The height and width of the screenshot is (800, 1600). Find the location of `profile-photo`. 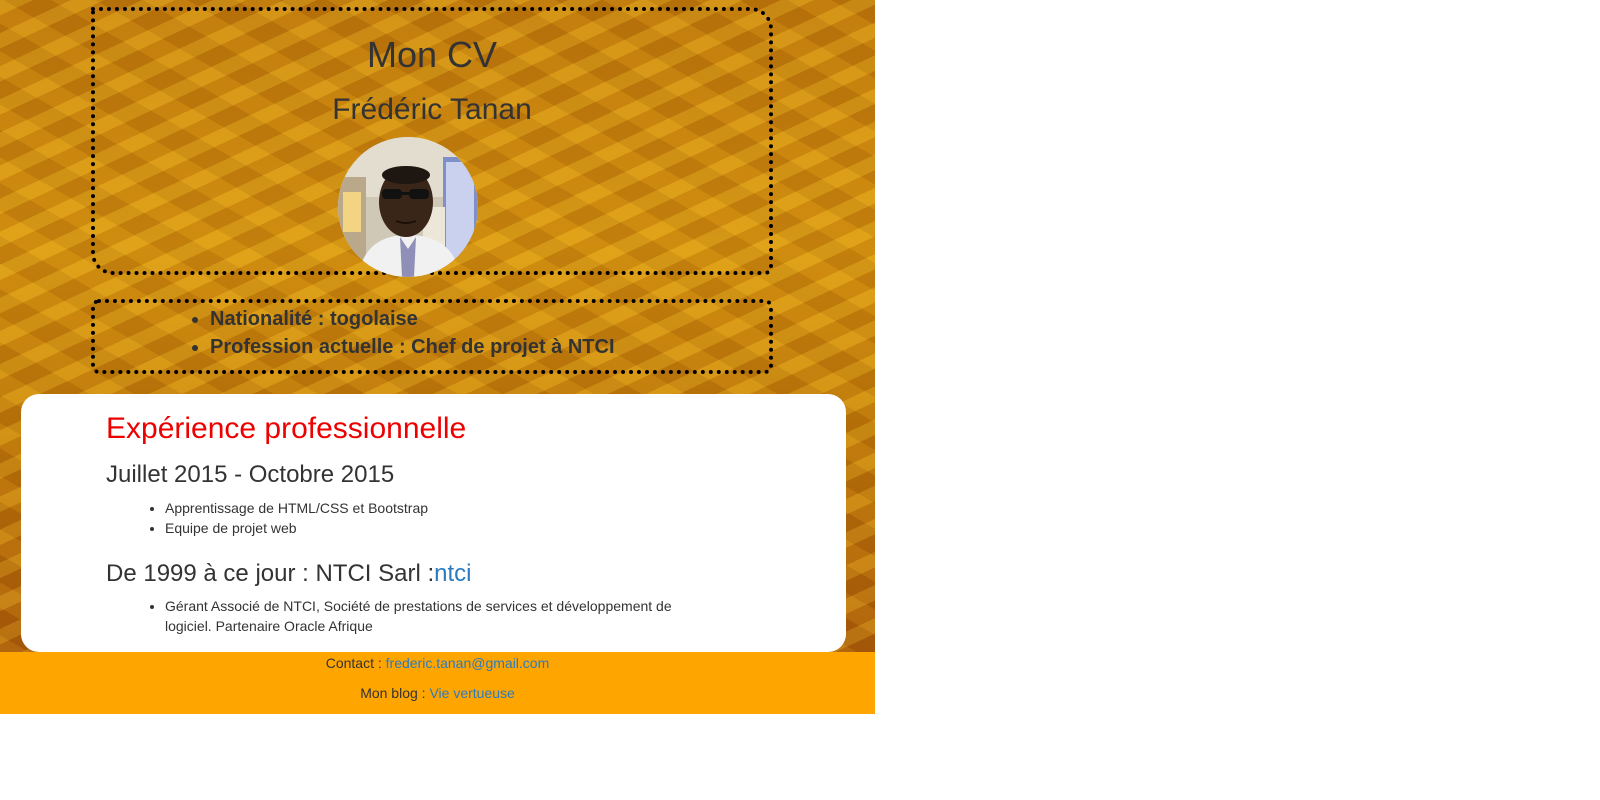

profile-photo is located at coordinates (408, 207).